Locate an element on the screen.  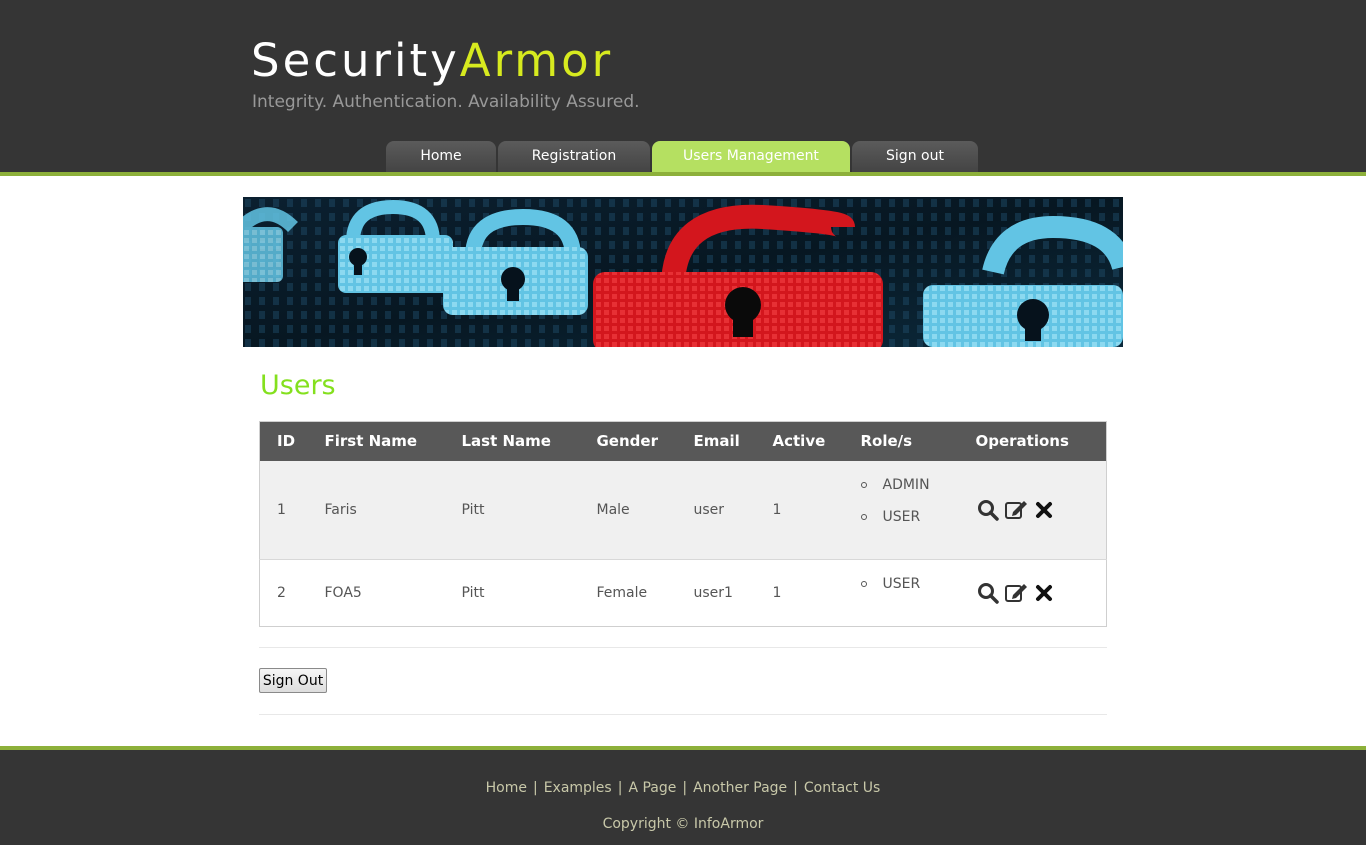
footer-link-another-page: Another Page is located at coordinates (740, 788).